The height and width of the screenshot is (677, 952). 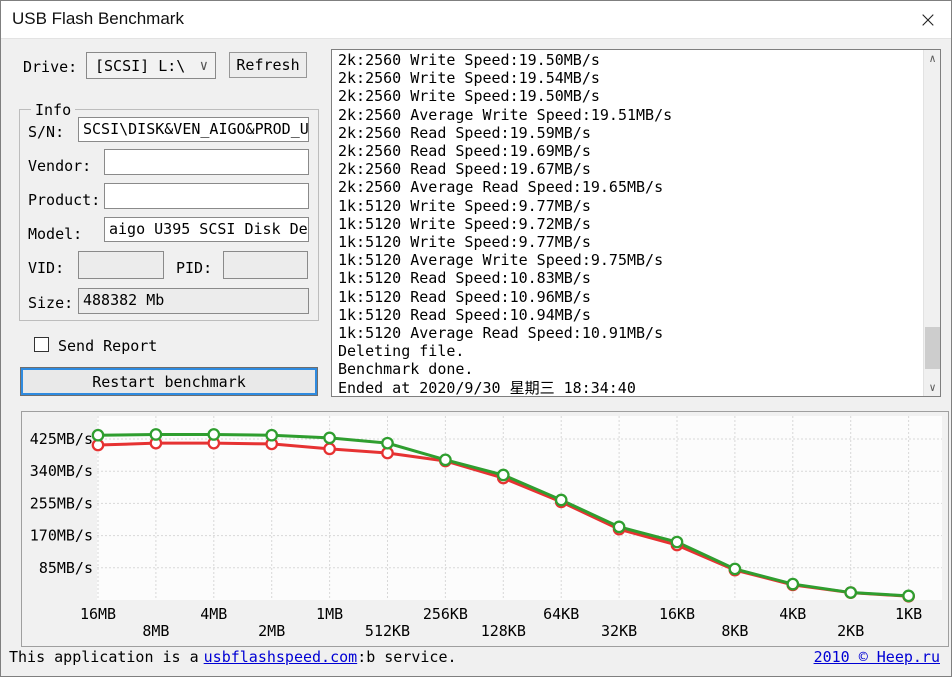 I want to click on svg-text: 340MB/s, so click(x=61, y=471).